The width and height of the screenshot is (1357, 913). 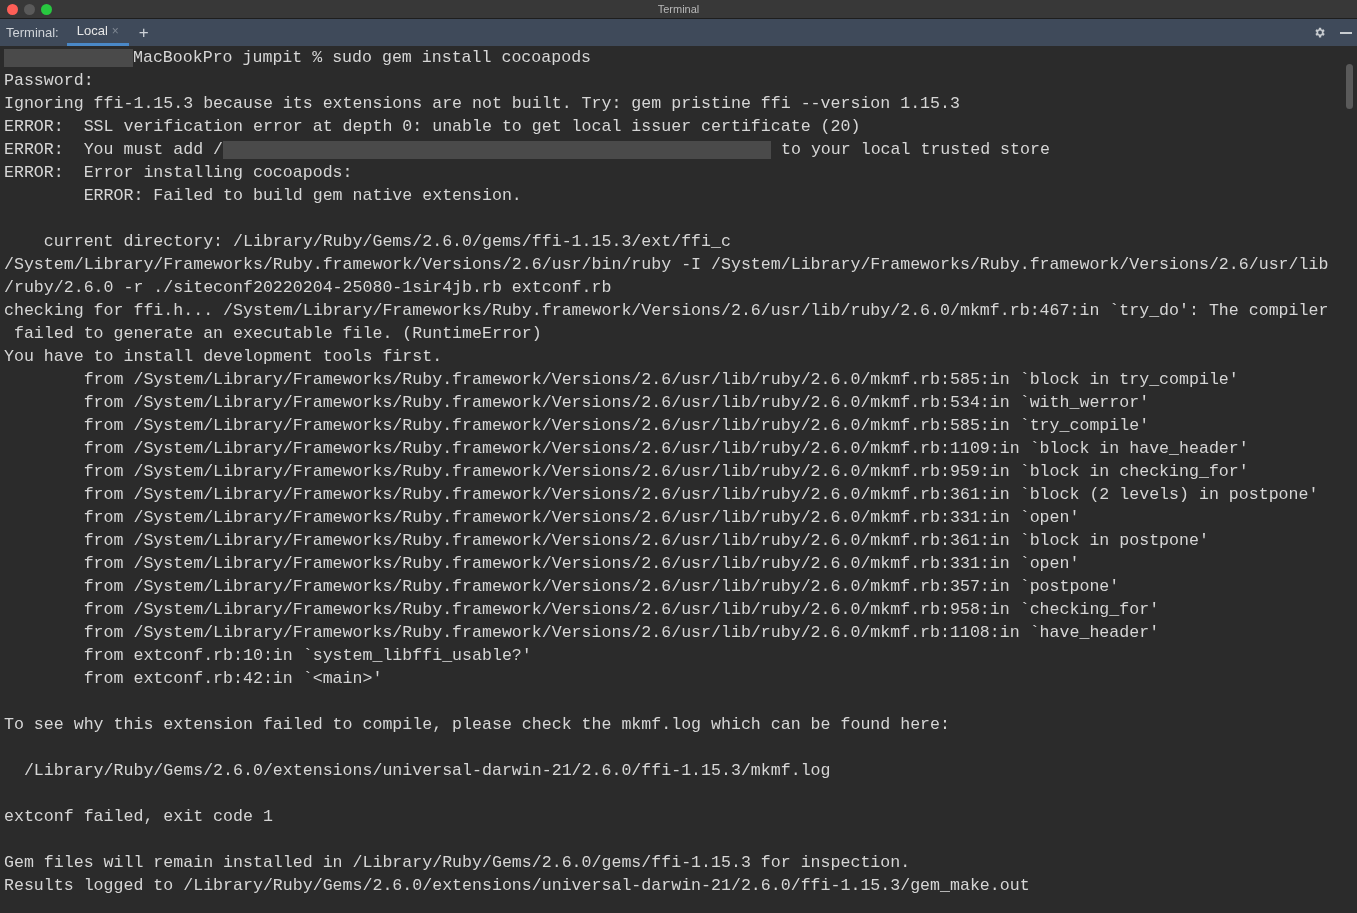 I want to click on minimize-icon, so click(x=1346, y=32).